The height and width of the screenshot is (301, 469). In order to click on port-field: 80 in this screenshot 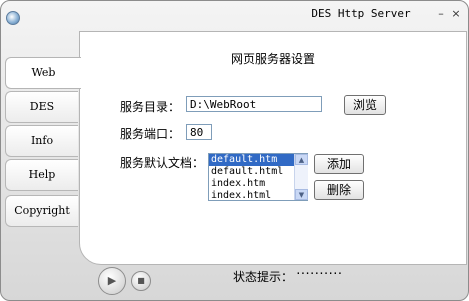, I will do `click(199, 132)`.